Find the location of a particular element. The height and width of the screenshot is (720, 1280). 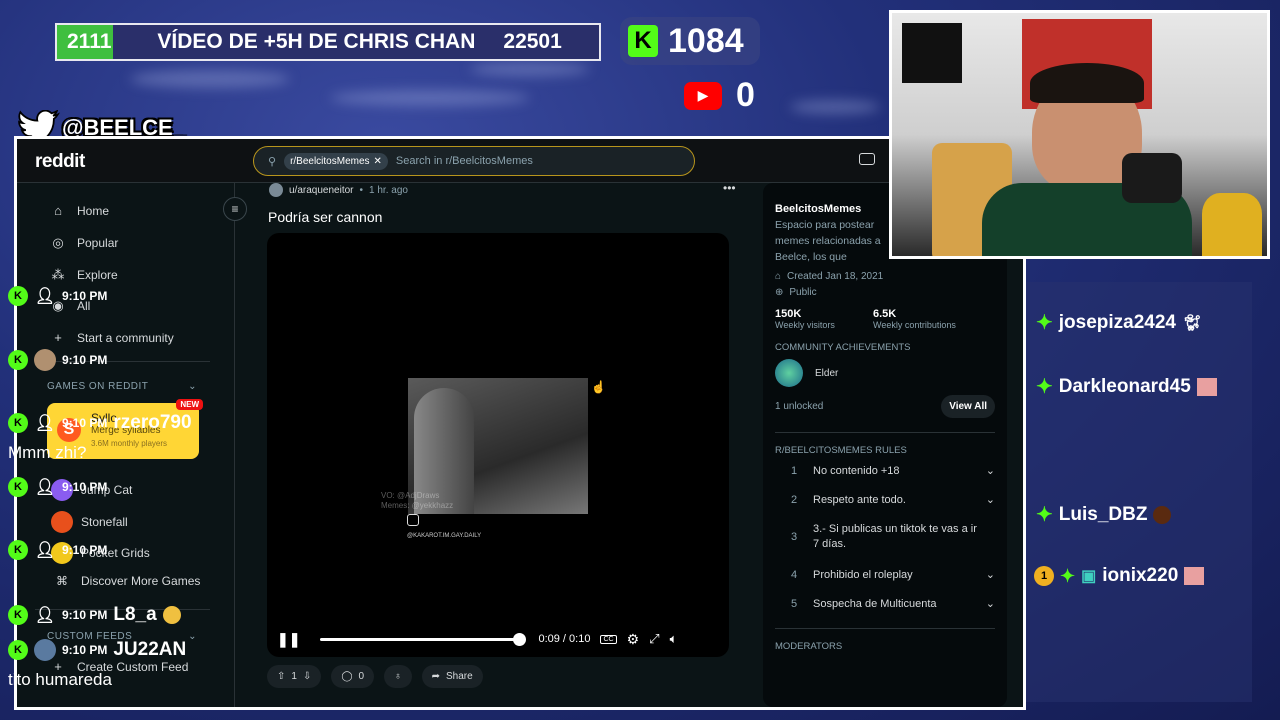

chat-time: 9:10 PM is located at coordinates (85, 360).